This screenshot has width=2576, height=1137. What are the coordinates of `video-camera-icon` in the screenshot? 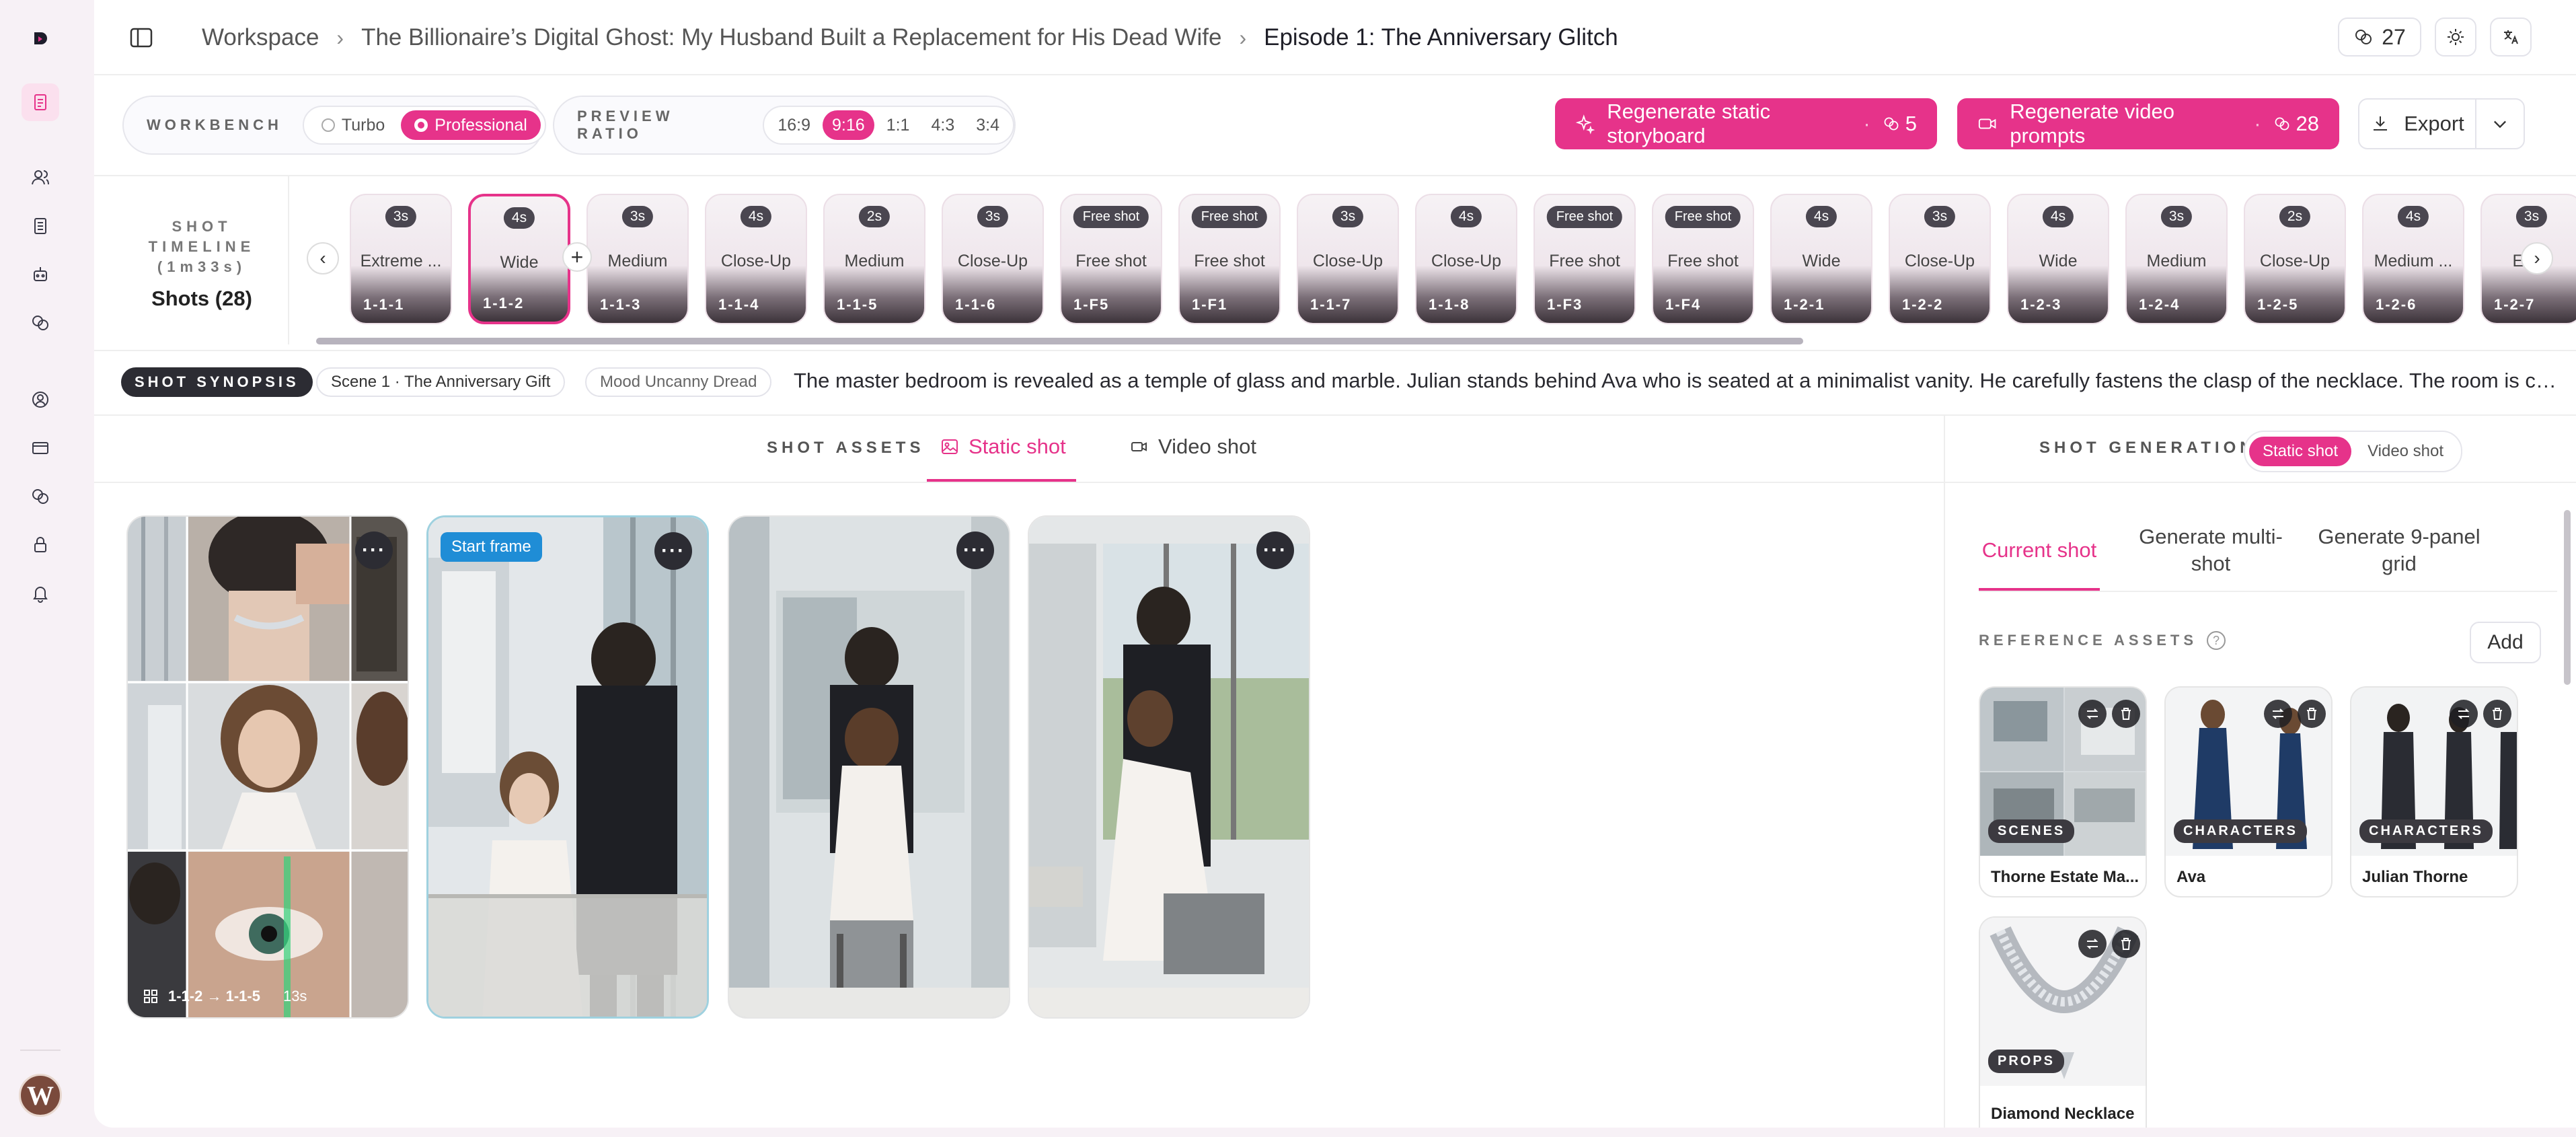 It's located at (1987, 123).